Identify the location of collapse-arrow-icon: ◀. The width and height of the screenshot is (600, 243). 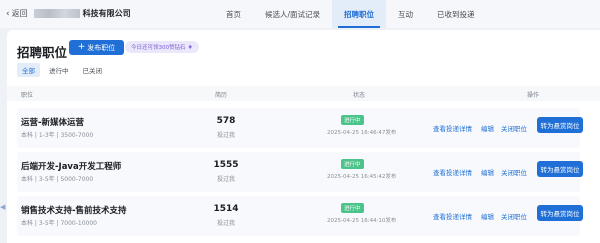
(3, 207).